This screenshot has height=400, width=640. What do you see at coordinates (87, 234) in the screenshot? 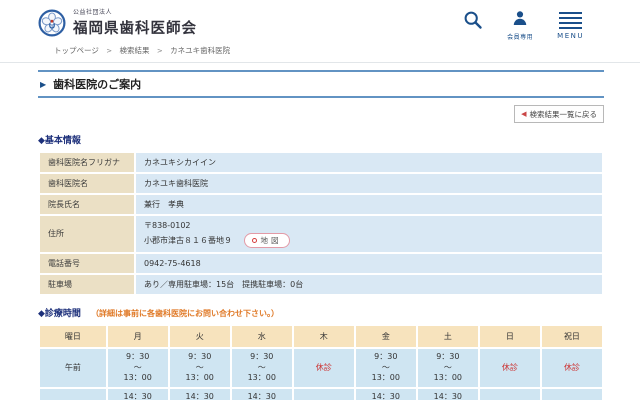
I see `row-label: 住所` at bounding box center [87, 234].